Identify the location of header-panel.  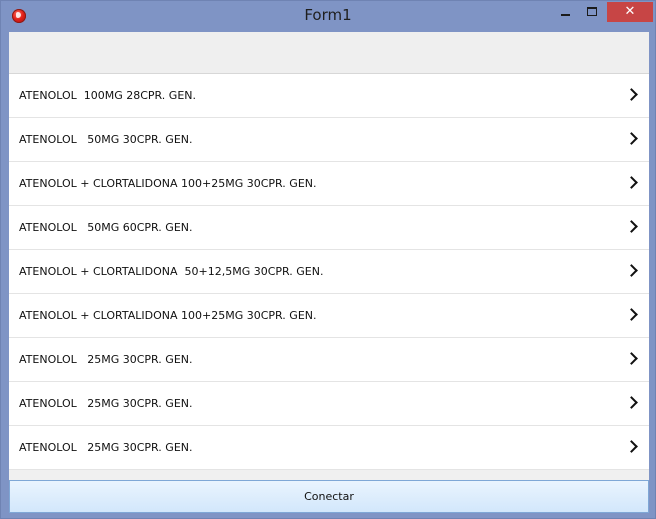
(329, 53).